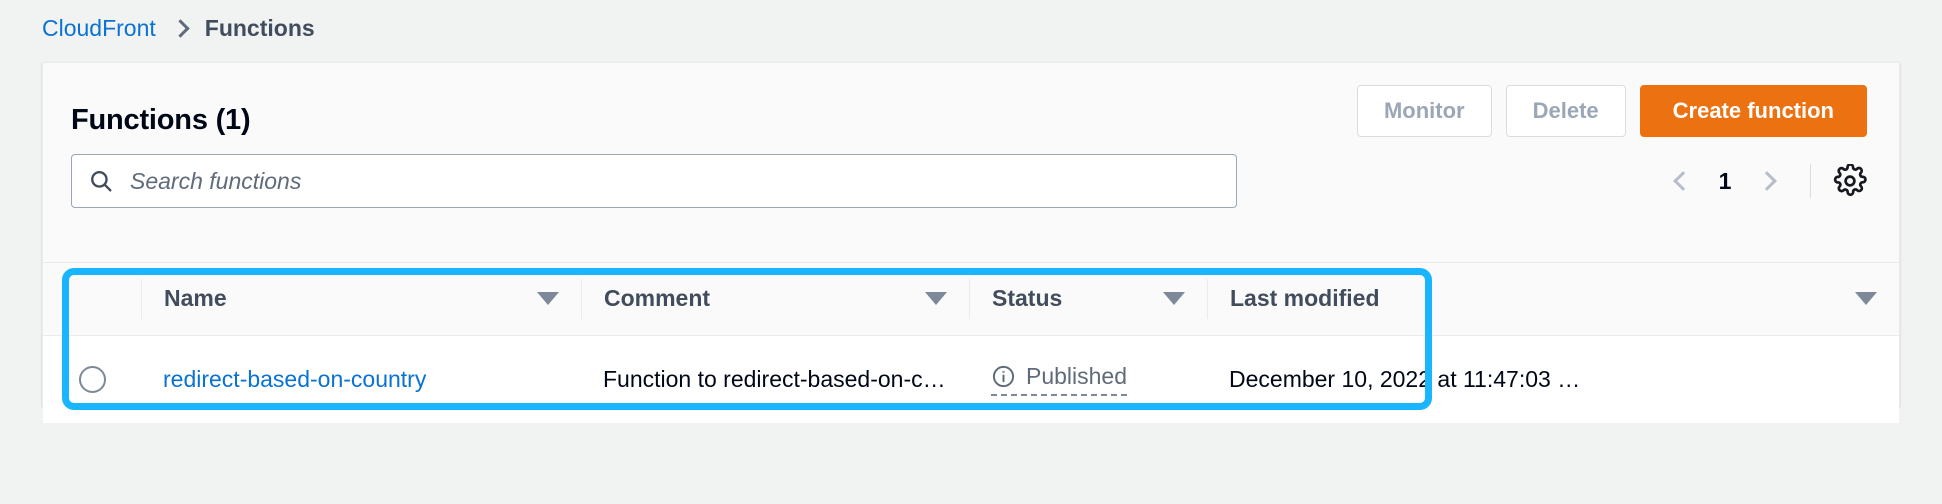 Image resolution: width=1942 pixels, height=504 pixels. I want to click on info-icon, so click(1003, 376).